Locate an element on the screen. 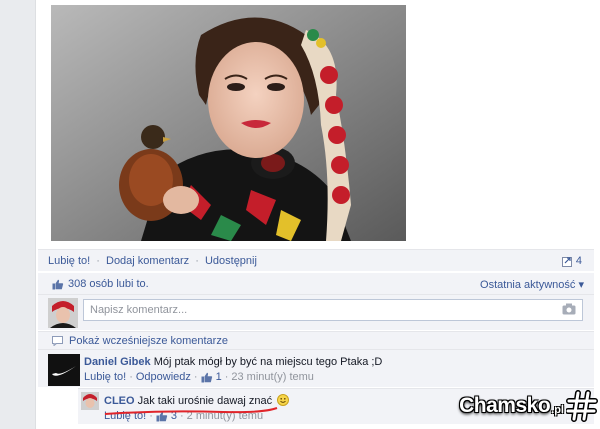 The image size is (600, 429). recent-activity-dropdown: Ostatnia aktywność ▾ is located at coordinates (532, 284).